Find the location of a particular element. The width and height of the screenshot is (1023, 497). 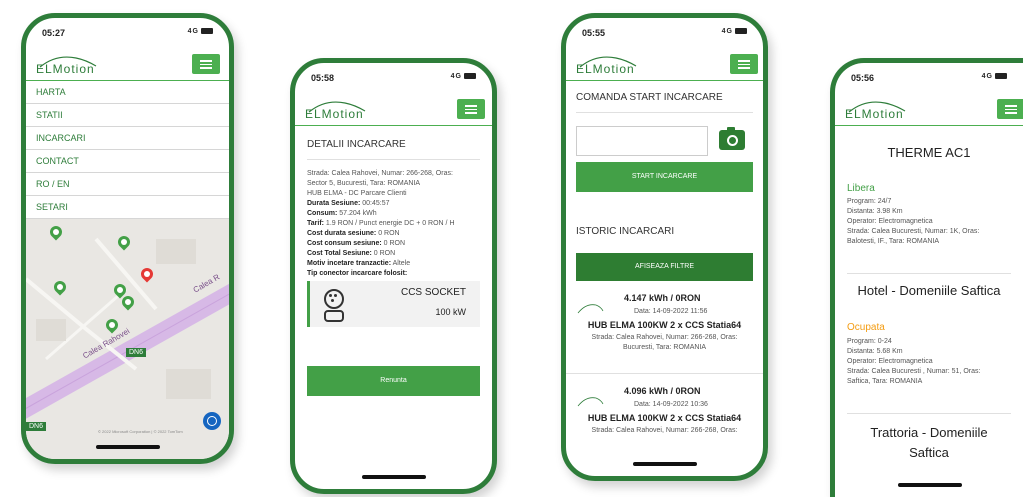

road-badge-dn6: DN6 is located at coordinates (136, 352).